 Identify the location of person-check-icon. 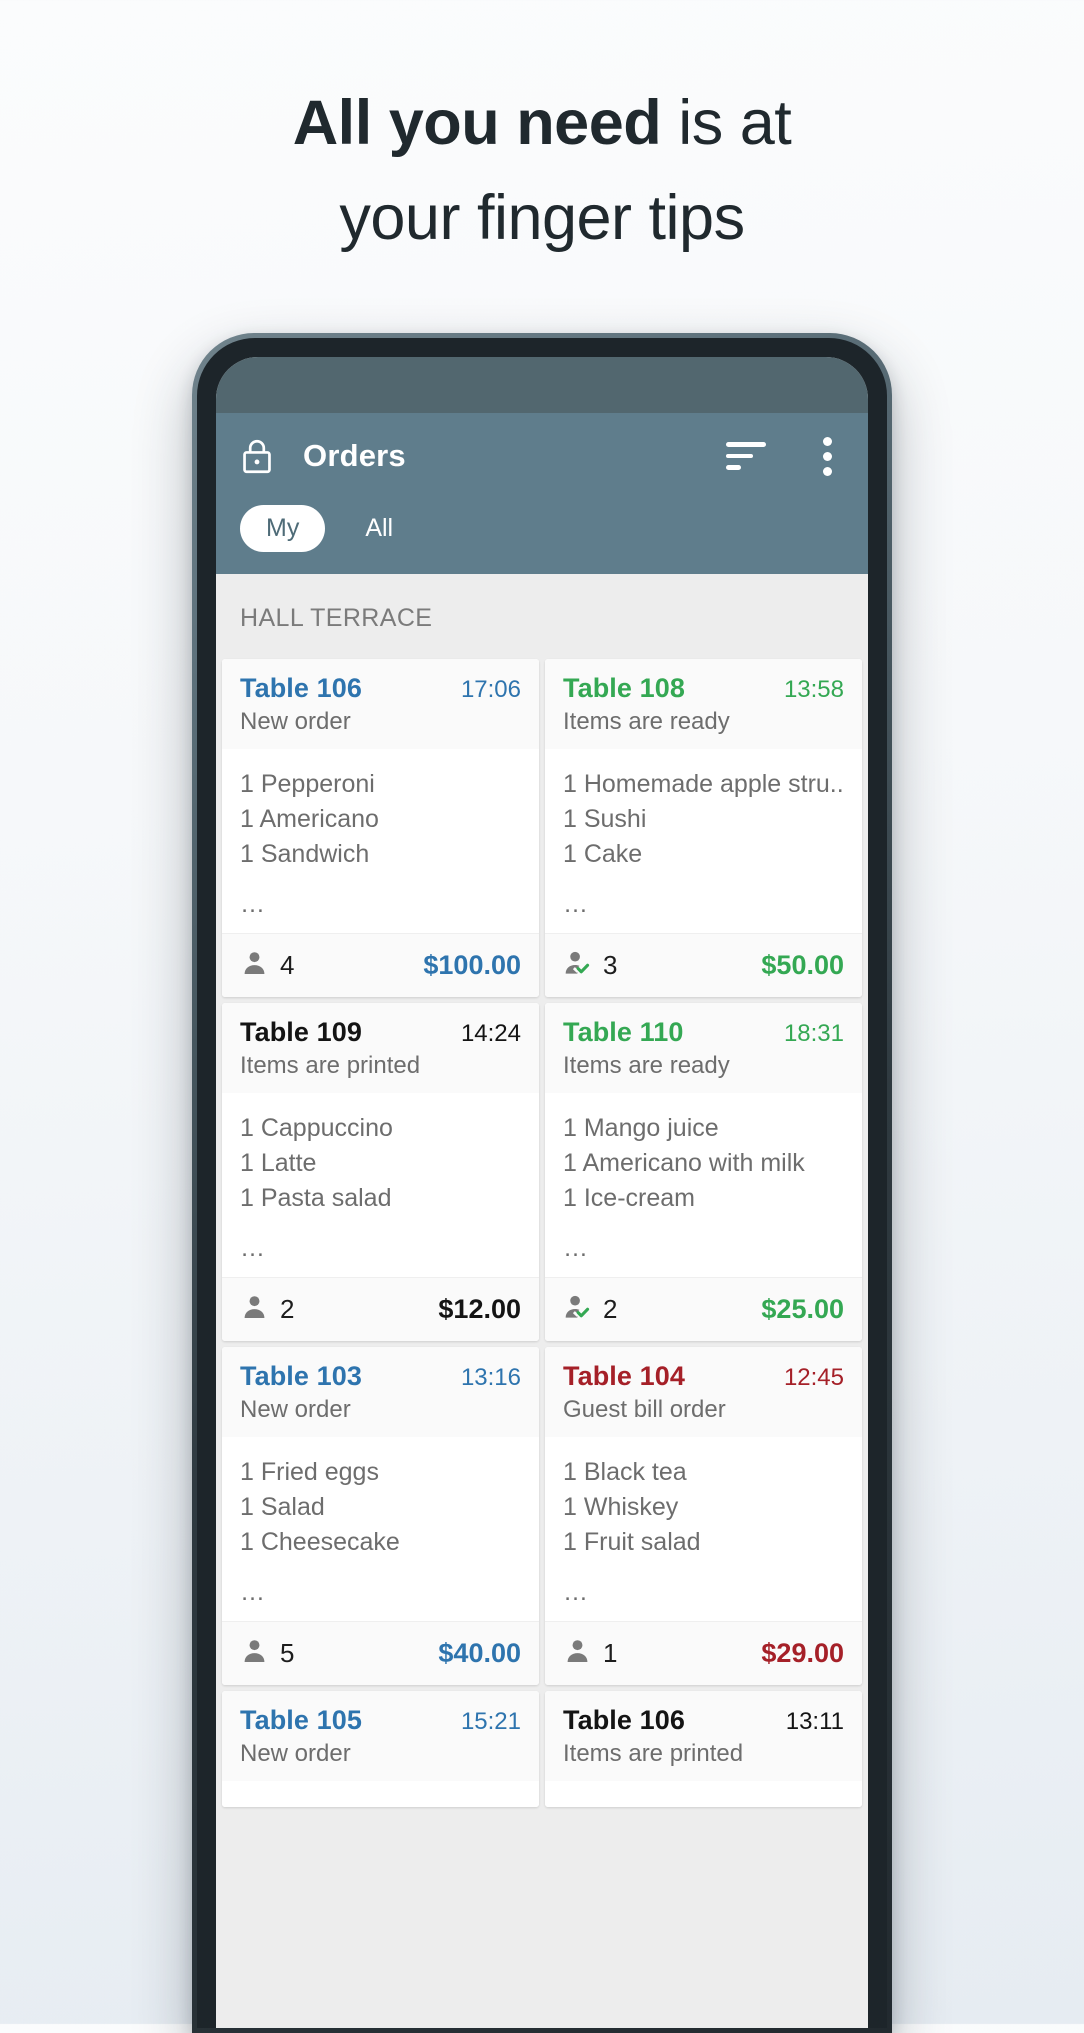
(577, 1309).